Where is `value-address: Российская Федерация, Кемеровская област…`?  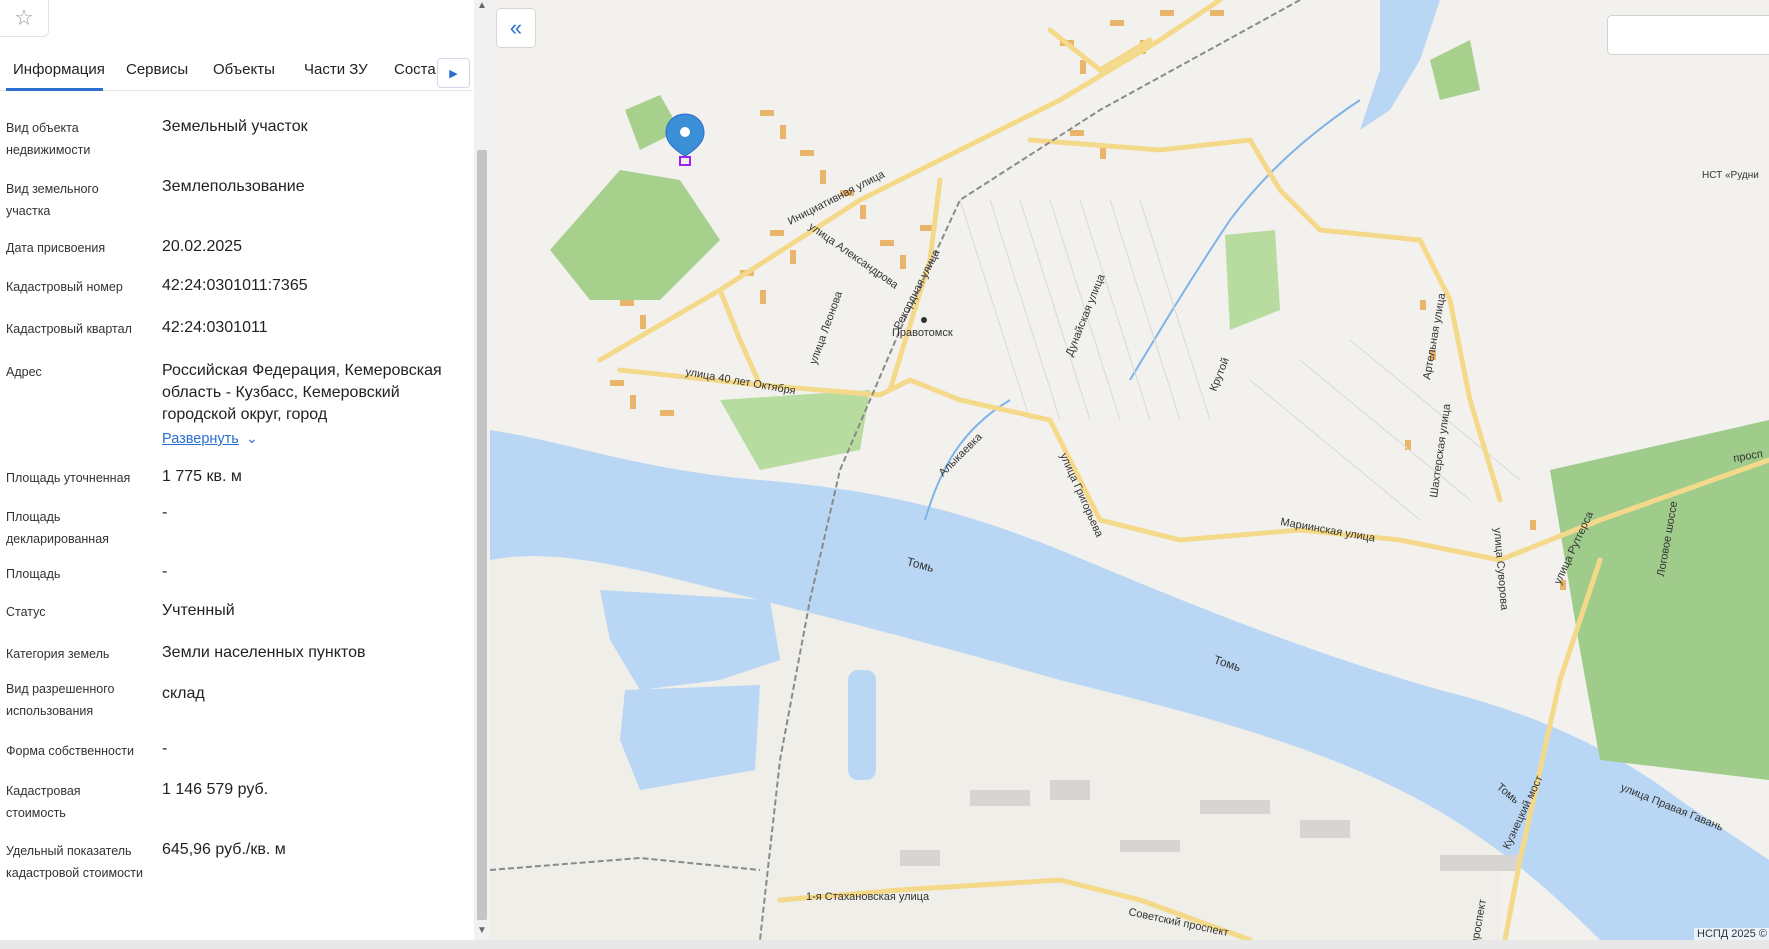 value-address: Российская Федерация, Кемеровская област… is located at coordinates (302, 392).